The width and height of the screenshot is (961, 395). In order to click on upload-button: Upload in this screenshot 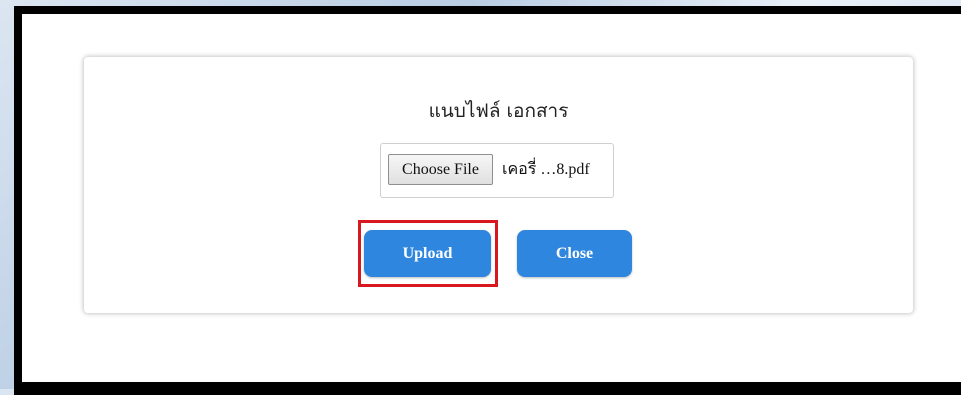, I will do `click(427, 253)`.